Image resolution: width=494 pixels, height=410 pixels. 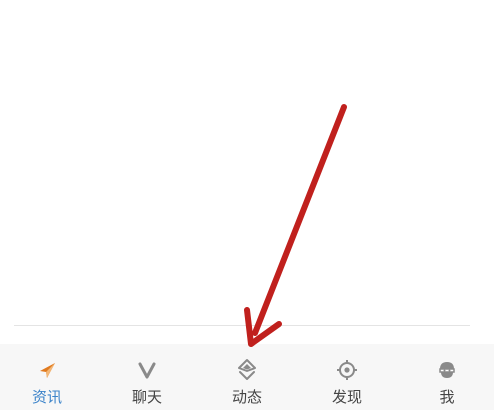 I want to click on tab-discover: 发现, so click(x=347, y=377).